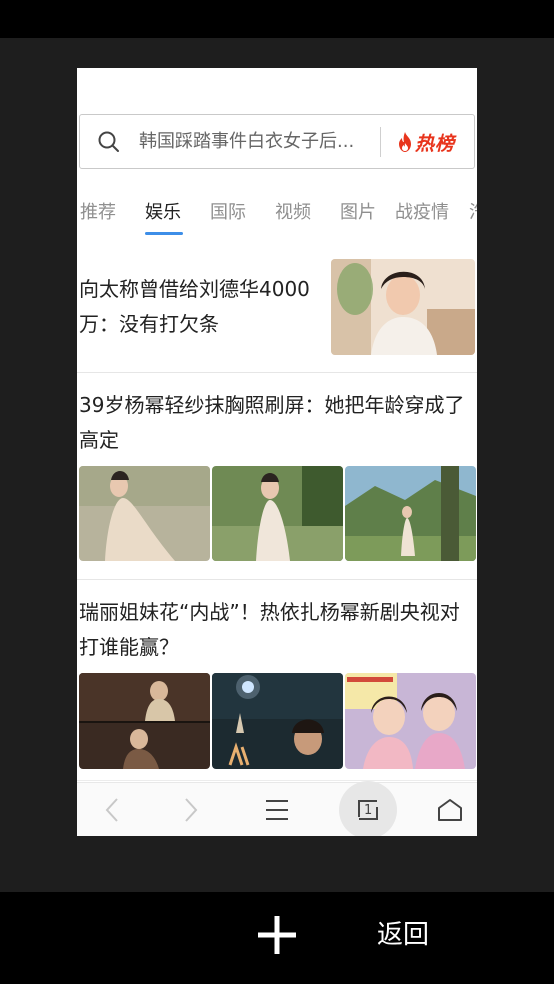 This screenshot has height=984, width=554. What do you see at coordinates (99, 440) in the screenshot?
I see `news-title-line: 高定` at bounding box center [99, 440].